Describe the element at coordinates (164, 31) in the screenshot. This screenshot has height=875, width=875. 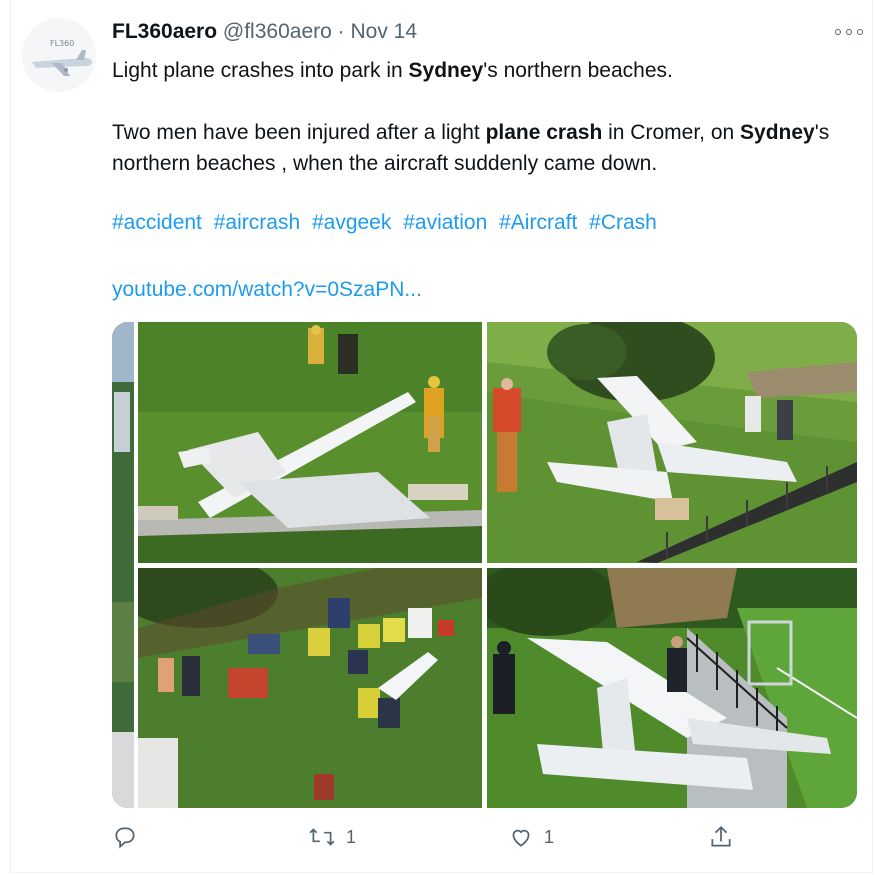
I see `display-name: FL360aero` at that location.